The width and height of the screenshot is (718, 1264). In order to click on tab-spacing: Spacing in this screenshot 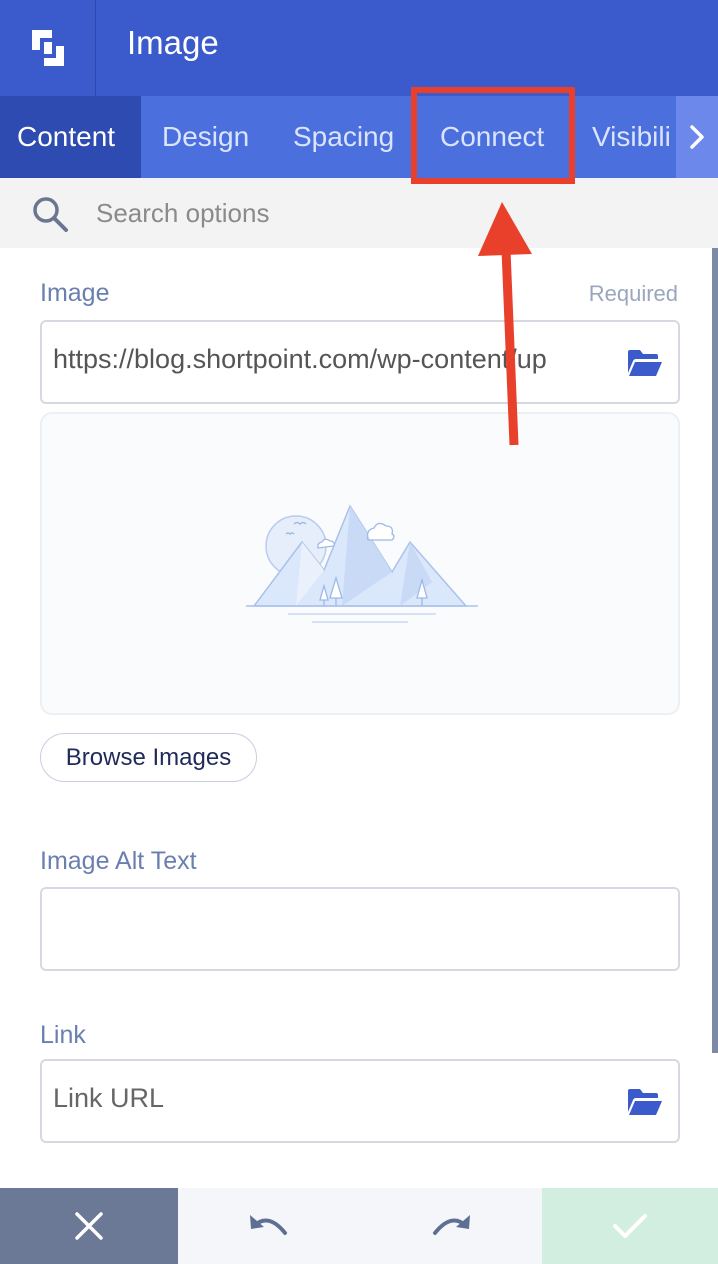, I will do `click(343, 137)`.